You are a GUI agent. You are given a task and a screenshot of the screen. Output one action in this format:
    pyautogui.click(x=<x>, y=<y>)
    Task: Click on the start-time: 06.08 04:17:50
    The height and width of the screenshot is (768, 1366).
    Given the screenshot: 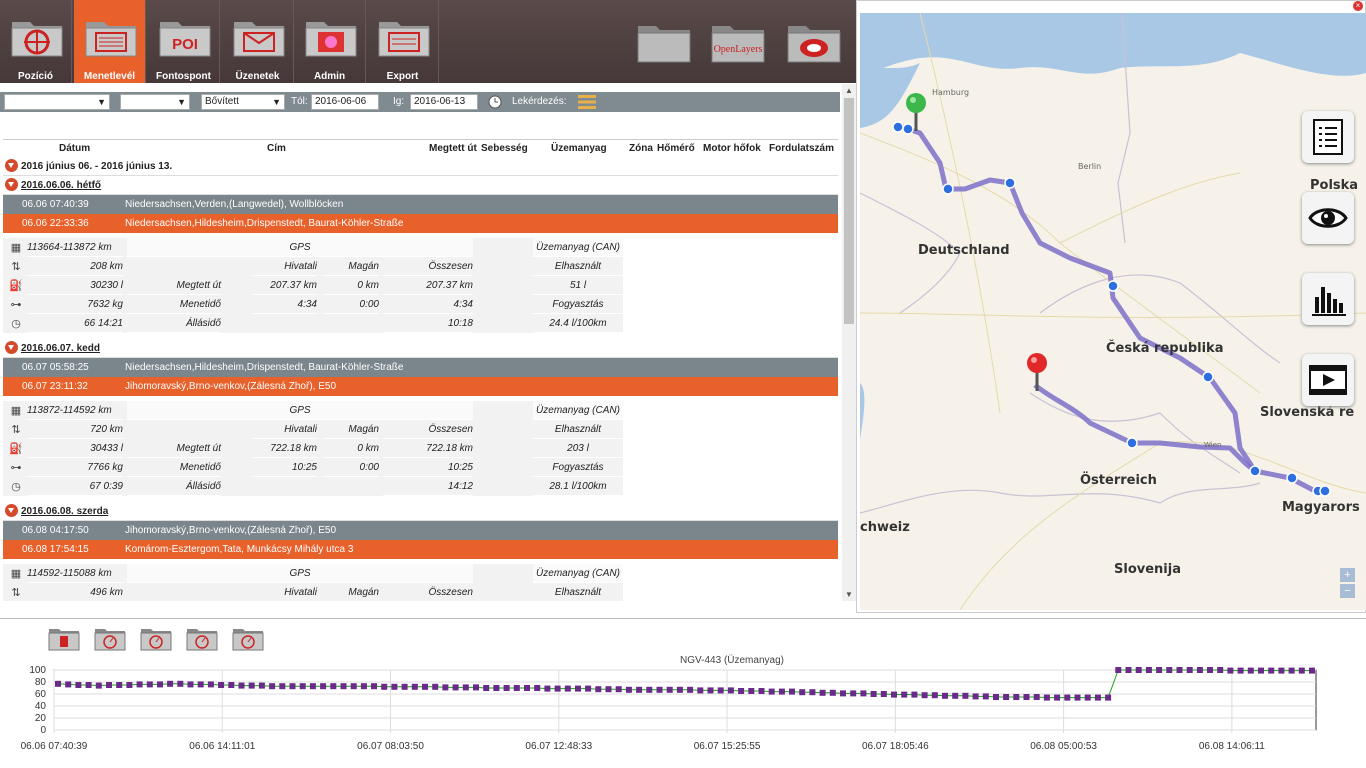 What is the action you would take?
    pyautogui.click(x=55, y=530)
    